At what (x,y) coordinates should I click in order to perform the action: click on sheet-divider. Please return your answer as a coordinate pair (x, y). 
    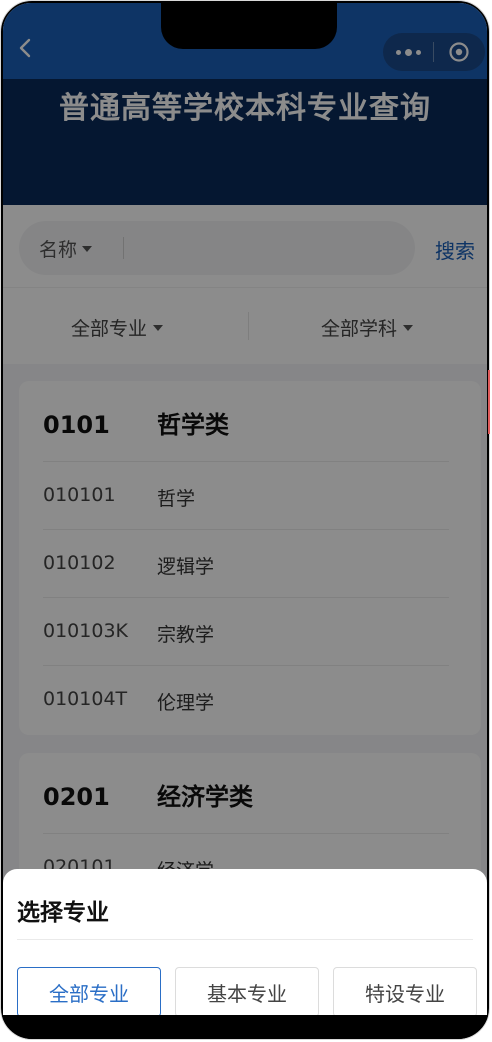
    Looking at the image, I should click on (245, 939).